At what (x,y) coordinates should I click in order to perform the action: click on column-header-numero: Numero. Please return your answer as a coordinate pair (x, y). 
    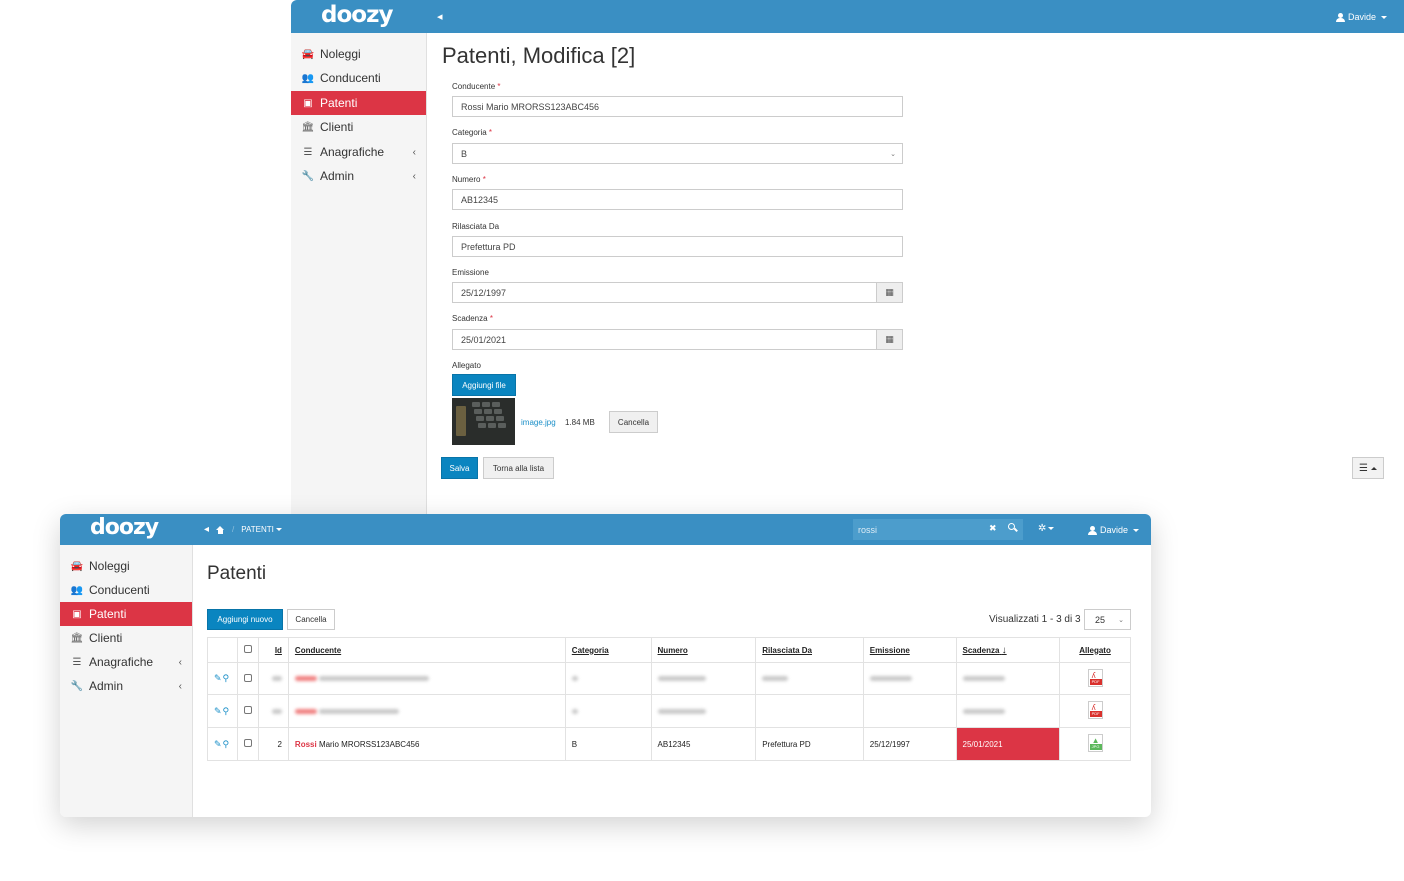
    Looking at the image, I should click on (703, 650).